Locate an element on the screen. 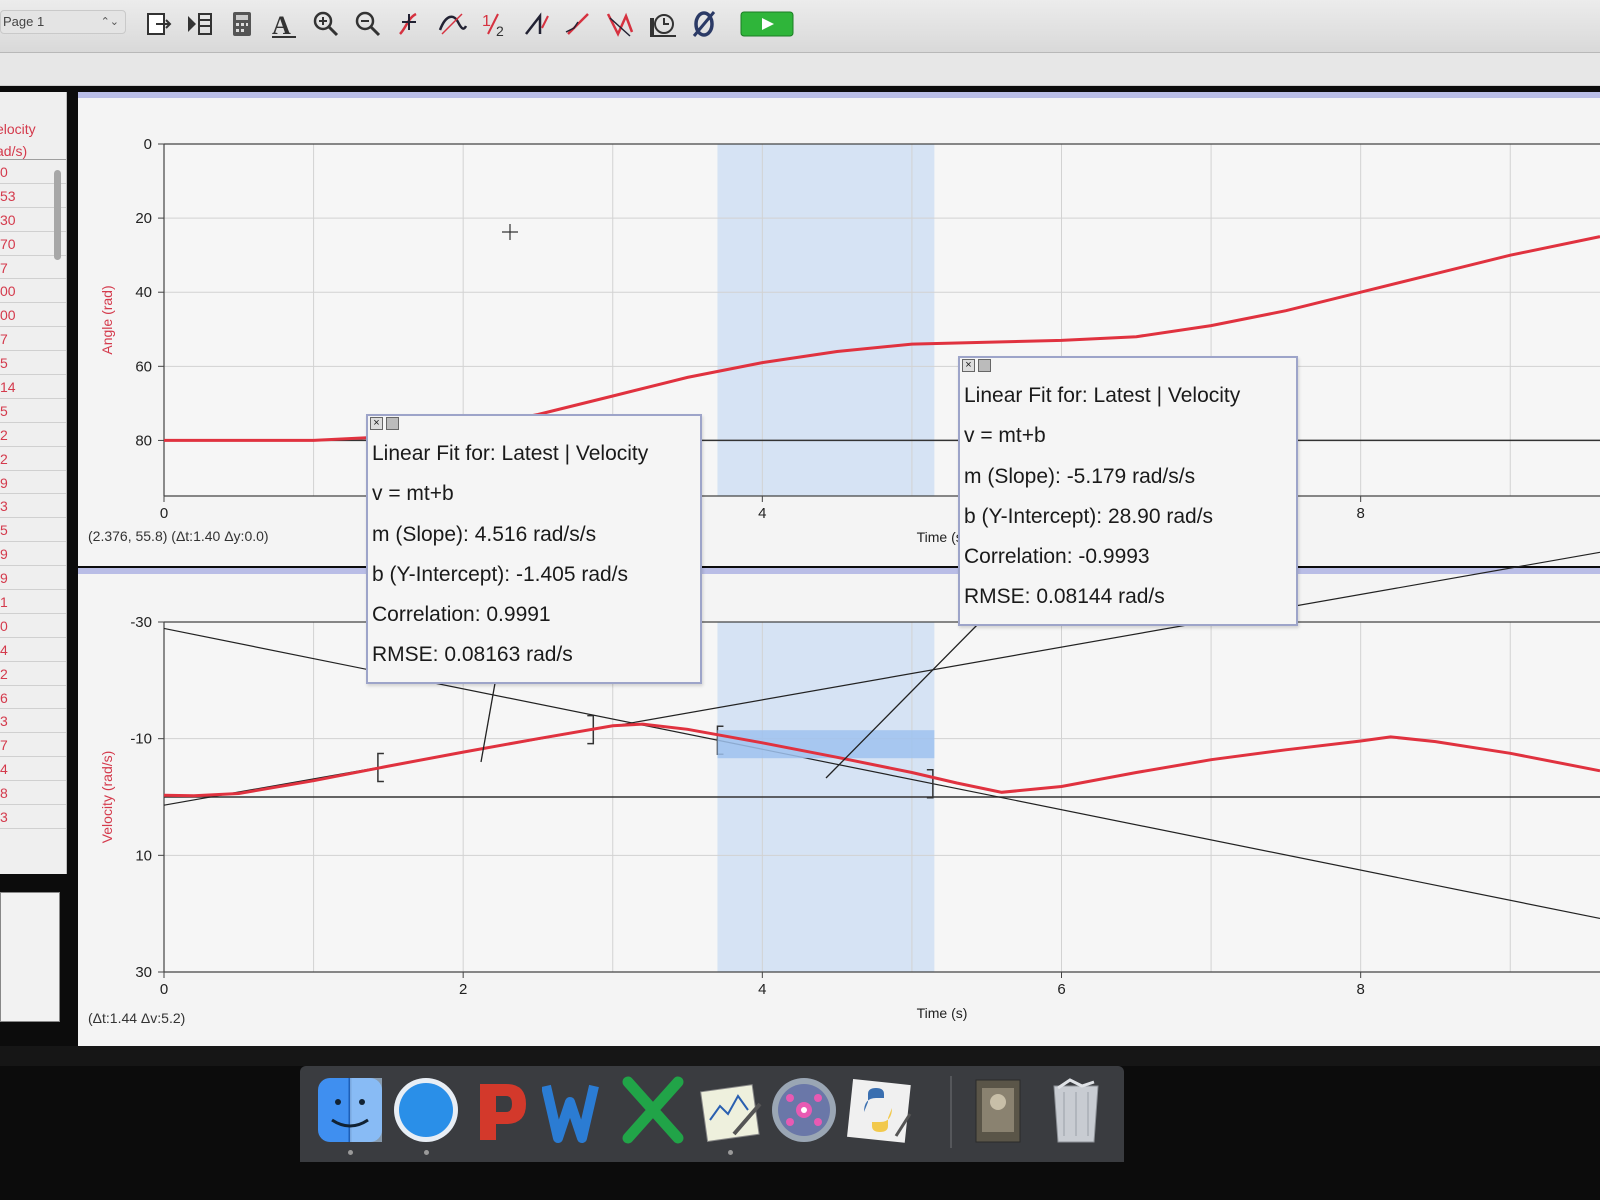 The image size is (1600, 1200). svg-text: 2 is located at coordinates (500, 31).